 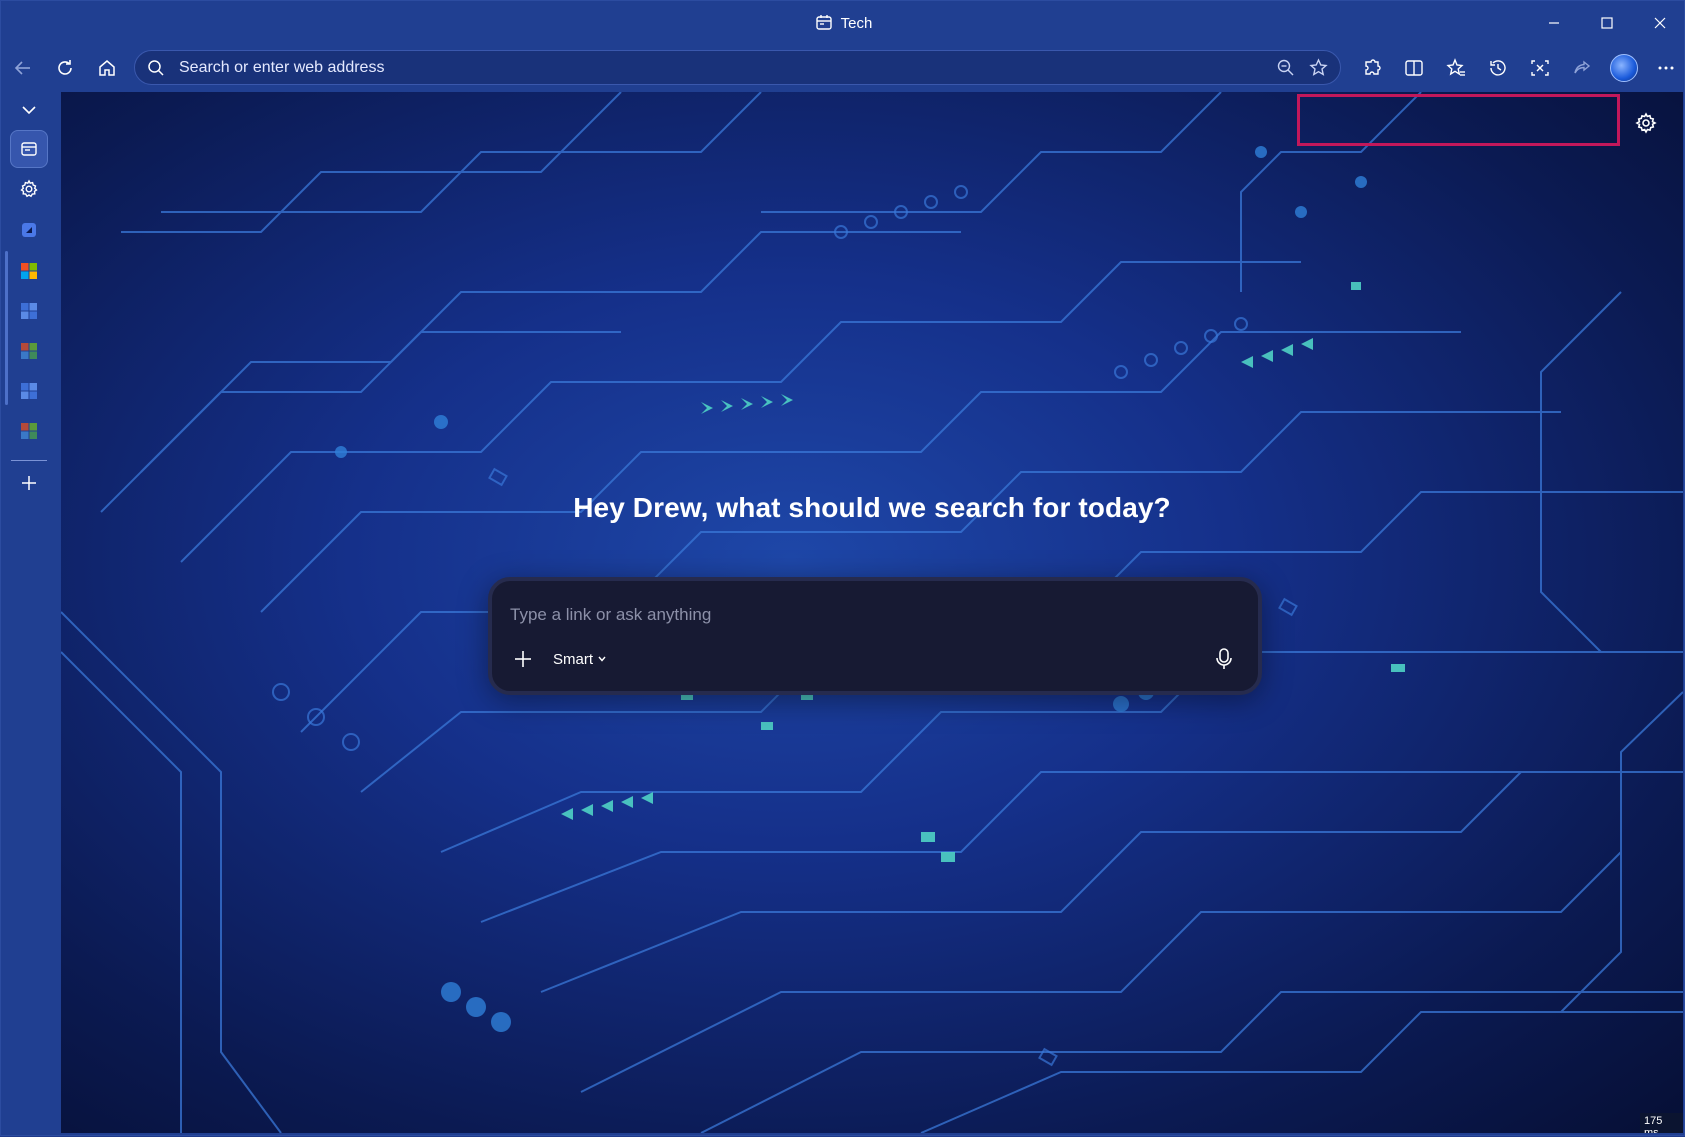 I want to click on voice-input-button, so click(x=1224, y=659).